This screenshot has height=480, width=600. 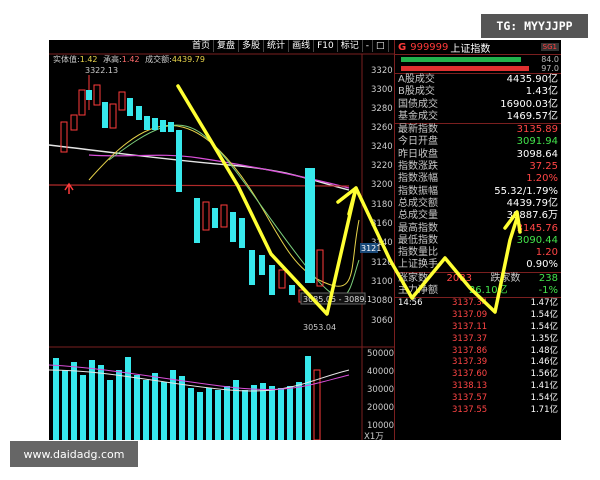 I want to click on tick-price: 3137.39, so click(x=470, y=362).